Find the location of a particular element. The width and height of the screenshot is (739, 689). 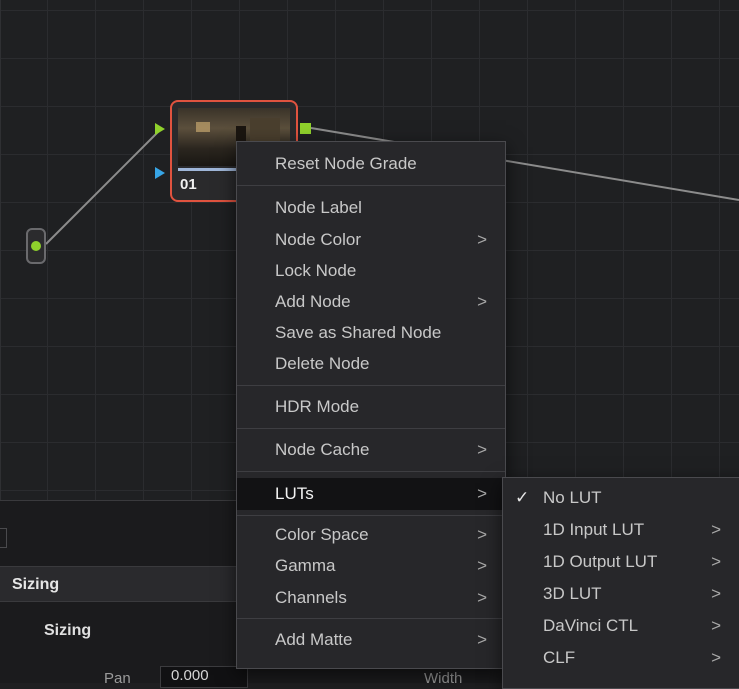

node-number: 01 is located at coordinates (188, 184).